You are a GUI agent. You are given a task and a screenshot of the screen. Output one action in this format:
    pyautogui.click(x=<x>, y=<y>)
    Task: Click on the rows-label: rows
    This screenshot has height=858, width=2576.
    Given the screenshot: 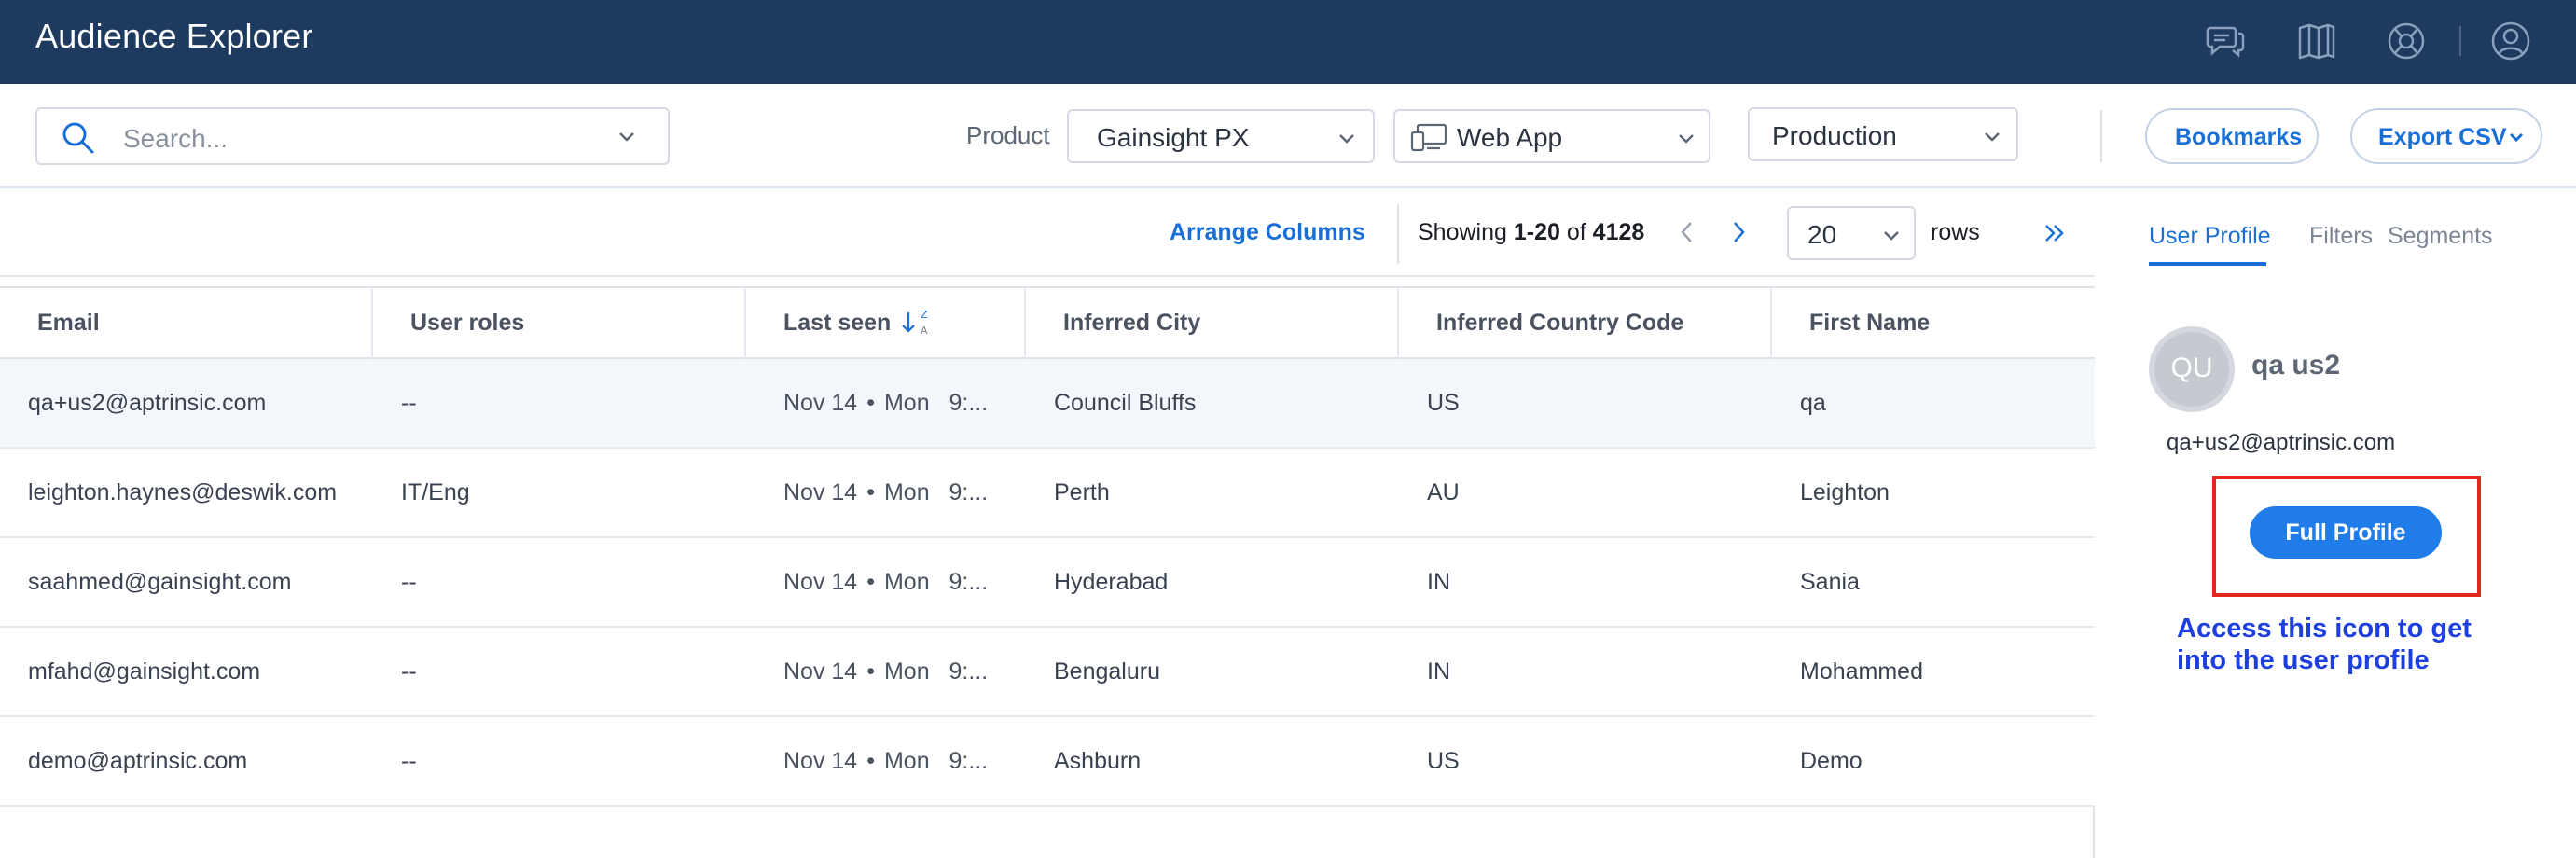 What is the action you would take?
    pyautogui.click(x=1955, y=232)
    